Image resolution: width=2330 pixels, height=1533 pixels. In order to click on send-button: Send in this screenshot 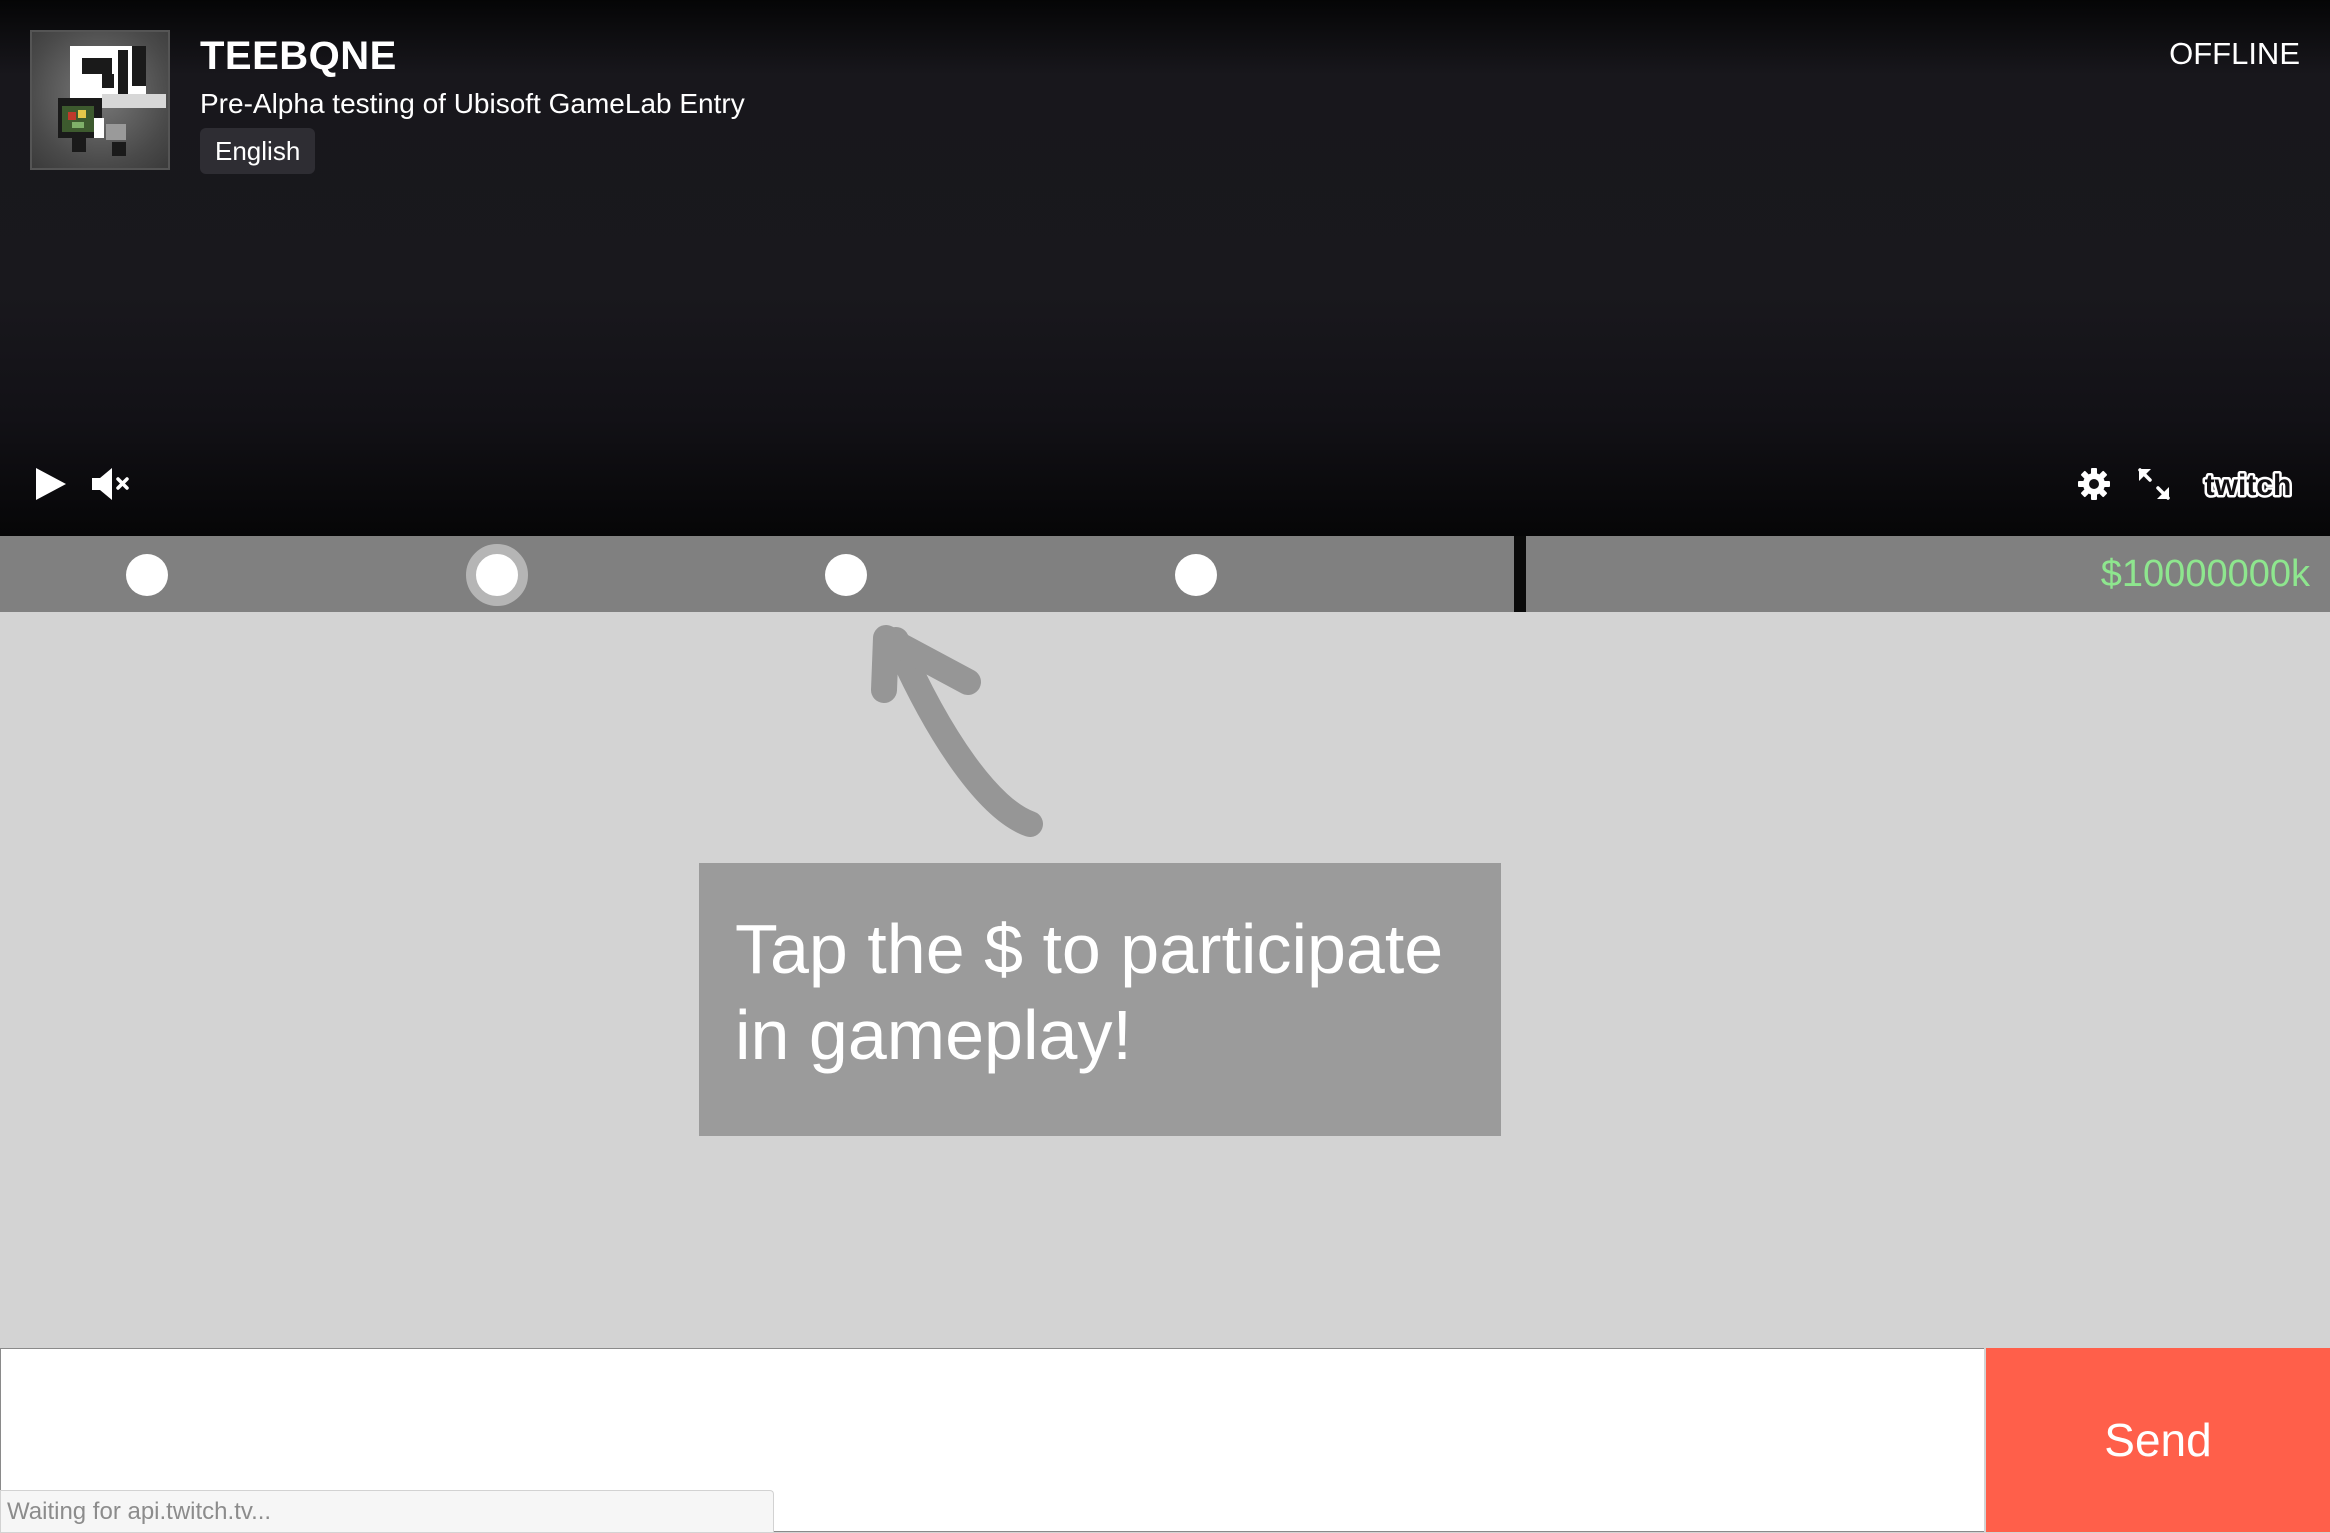, I will do `click(2158, 1440)`.